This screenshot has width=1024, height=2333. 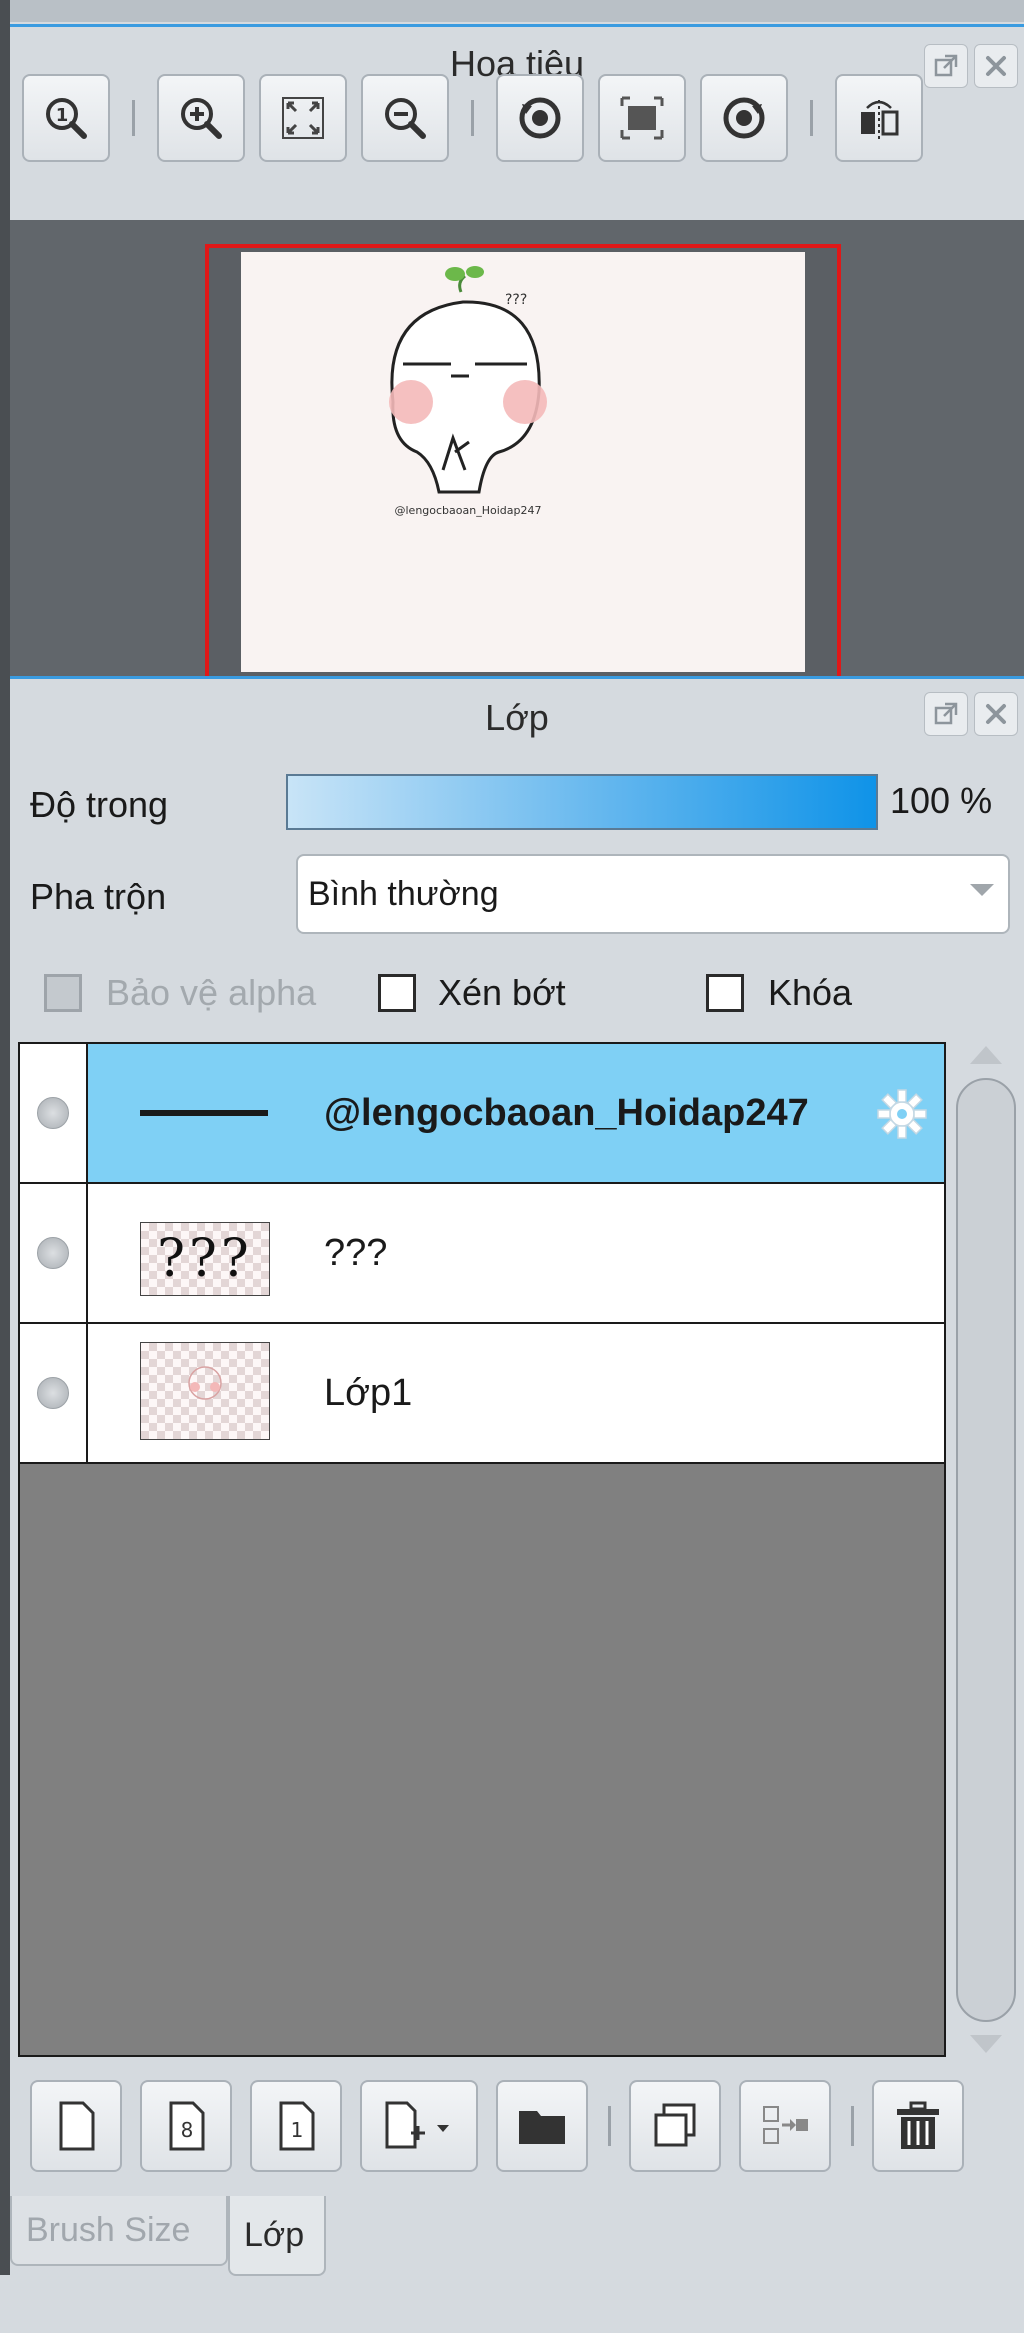 What do you see at coordinates (517, 11) in the screenshot?
I see `top-strip` at bounding box center [517, 11].